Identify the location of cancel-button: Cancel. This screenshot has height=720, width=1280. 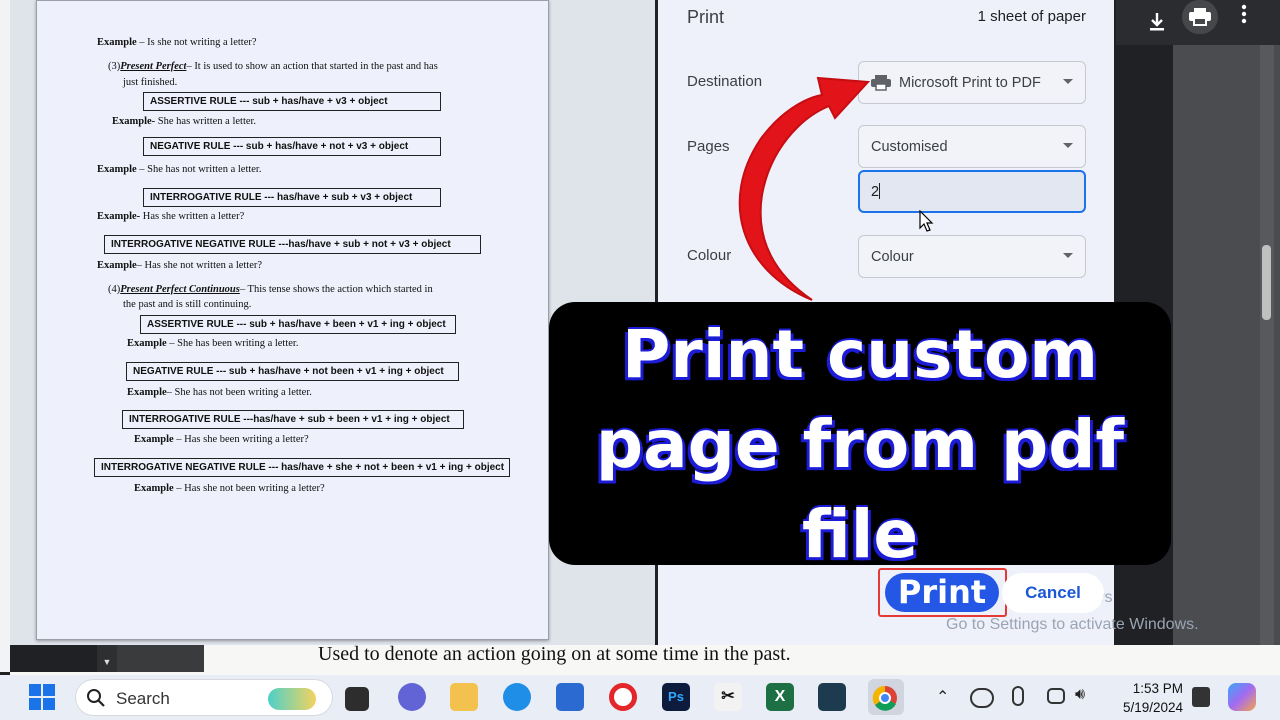
(1053, 593).